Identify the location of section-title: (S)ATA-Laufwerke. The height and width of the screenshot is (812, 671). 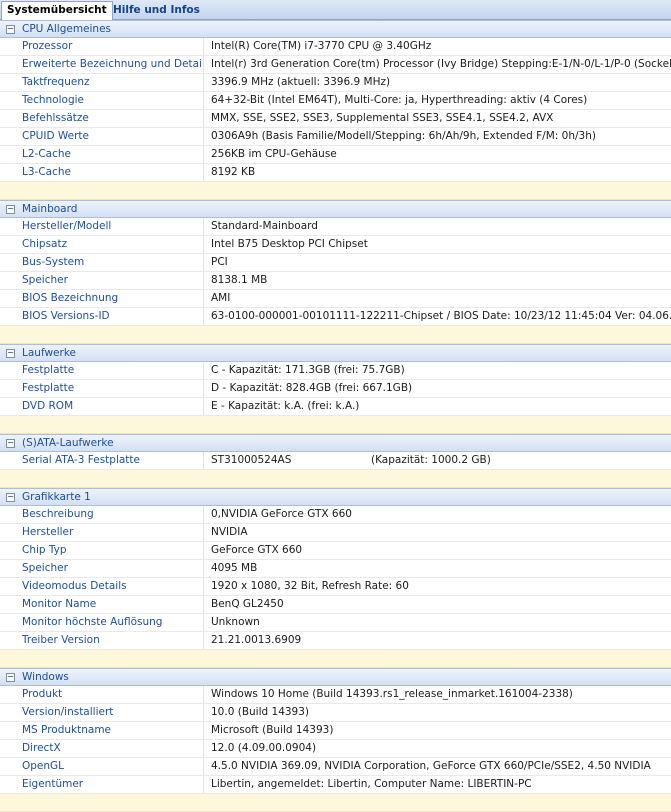
(68, 443).